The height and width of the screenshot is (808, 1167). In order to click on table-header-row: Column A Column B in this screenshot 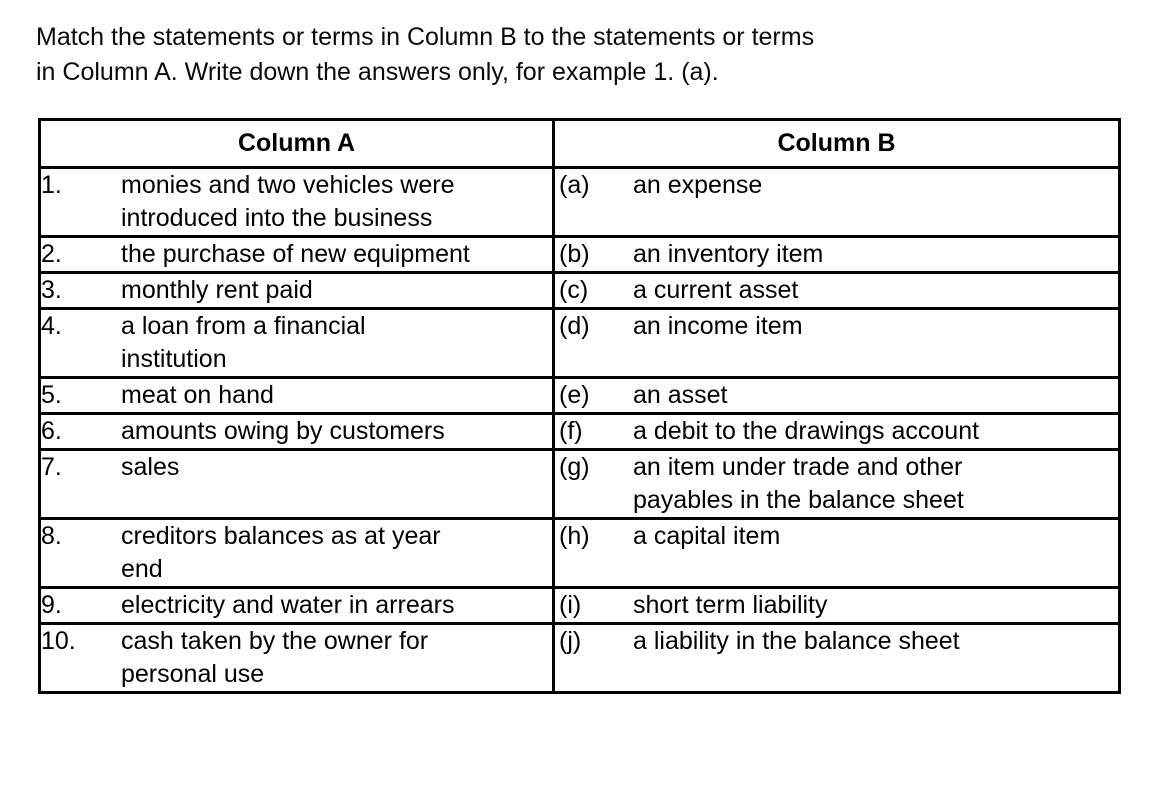, I will do `click(579, 143)`.